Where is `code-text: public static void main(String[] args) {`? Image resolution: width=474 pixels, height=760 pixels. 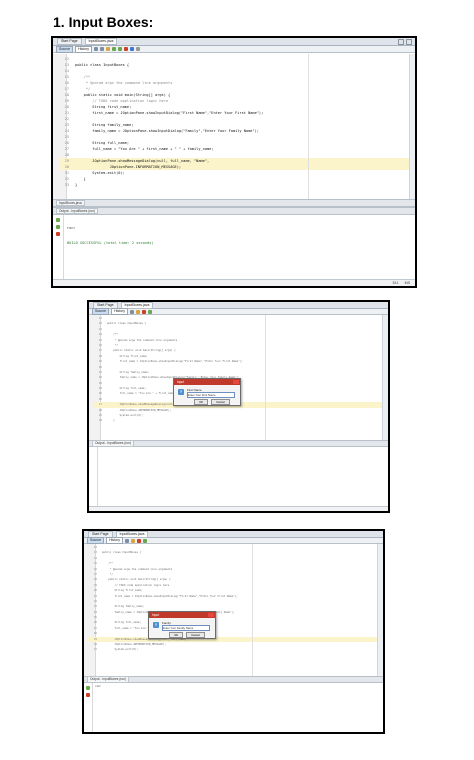
code-text: public static void main(String[] args) { is located at coordinates (136, 580).